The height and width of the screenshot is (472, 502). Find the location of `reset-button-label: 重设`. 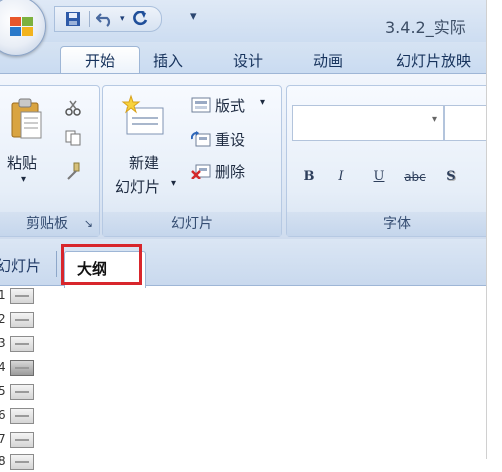

reset-button-label: 重设 is located at coordinates (230, 139).